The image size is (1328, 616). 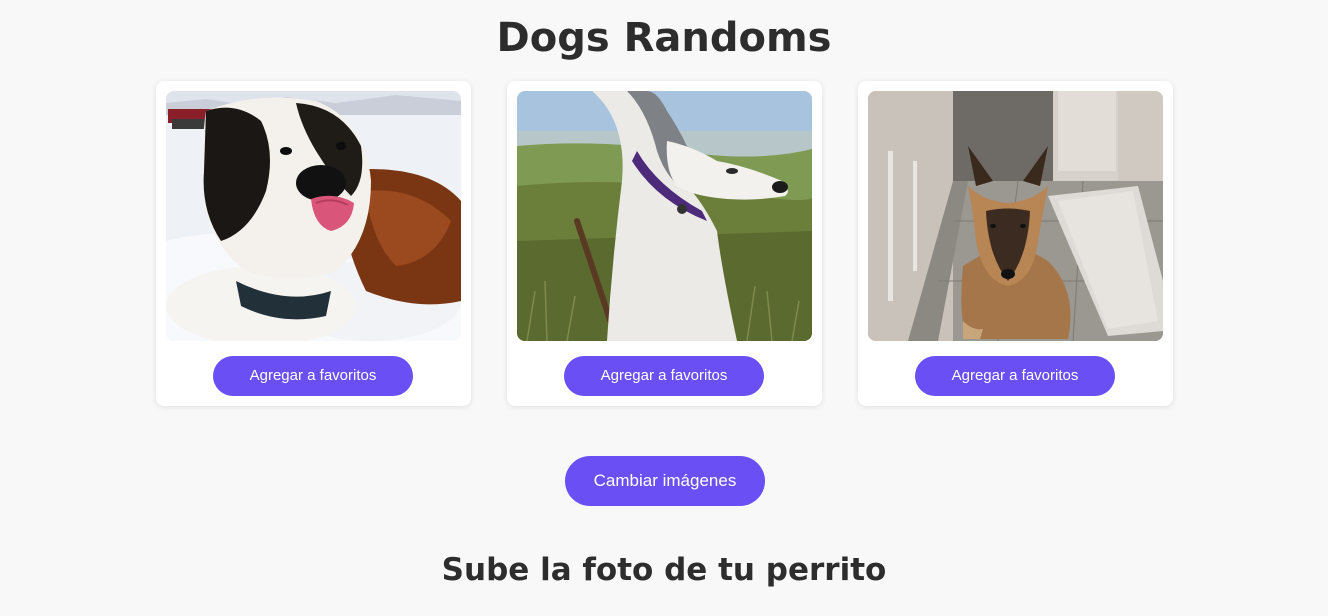 I want to click on upload-section-title: Sube la foto de tu perrito, so click(x=664, y=570).